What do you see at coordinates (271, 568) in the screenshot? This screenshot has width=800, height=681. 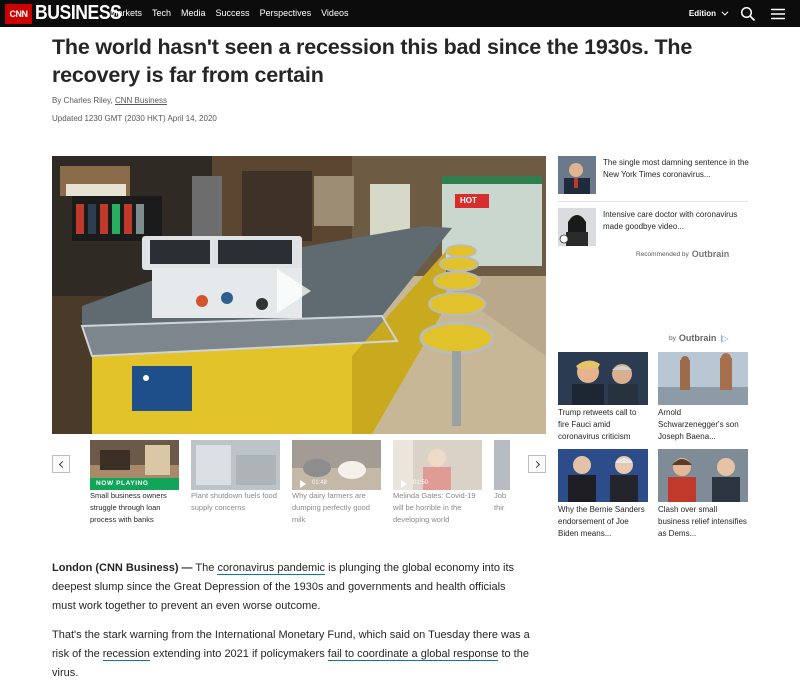 I see `link-coronavirus-pandemic: coronavirus pandemic` at bounding box center [271, 568].